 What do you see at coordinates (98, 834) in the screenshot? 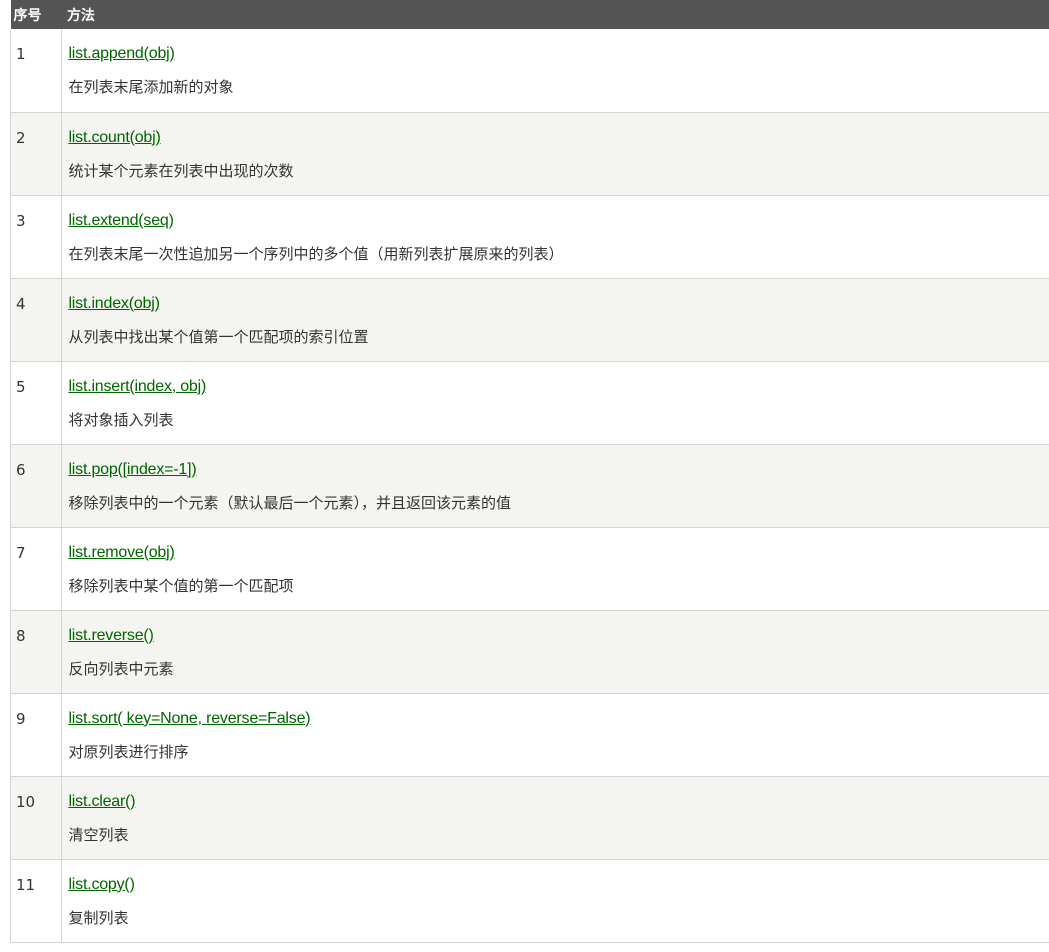
I see `method-description: 清空列表` at bounding box center [98, 834].